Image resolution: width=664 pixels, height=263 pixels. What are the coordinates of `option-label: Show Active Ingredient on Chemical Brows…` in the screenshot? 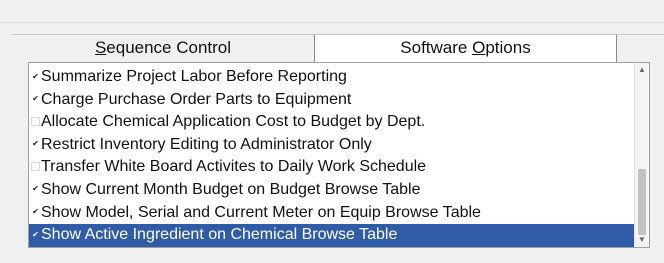 It's located at (219, 235).